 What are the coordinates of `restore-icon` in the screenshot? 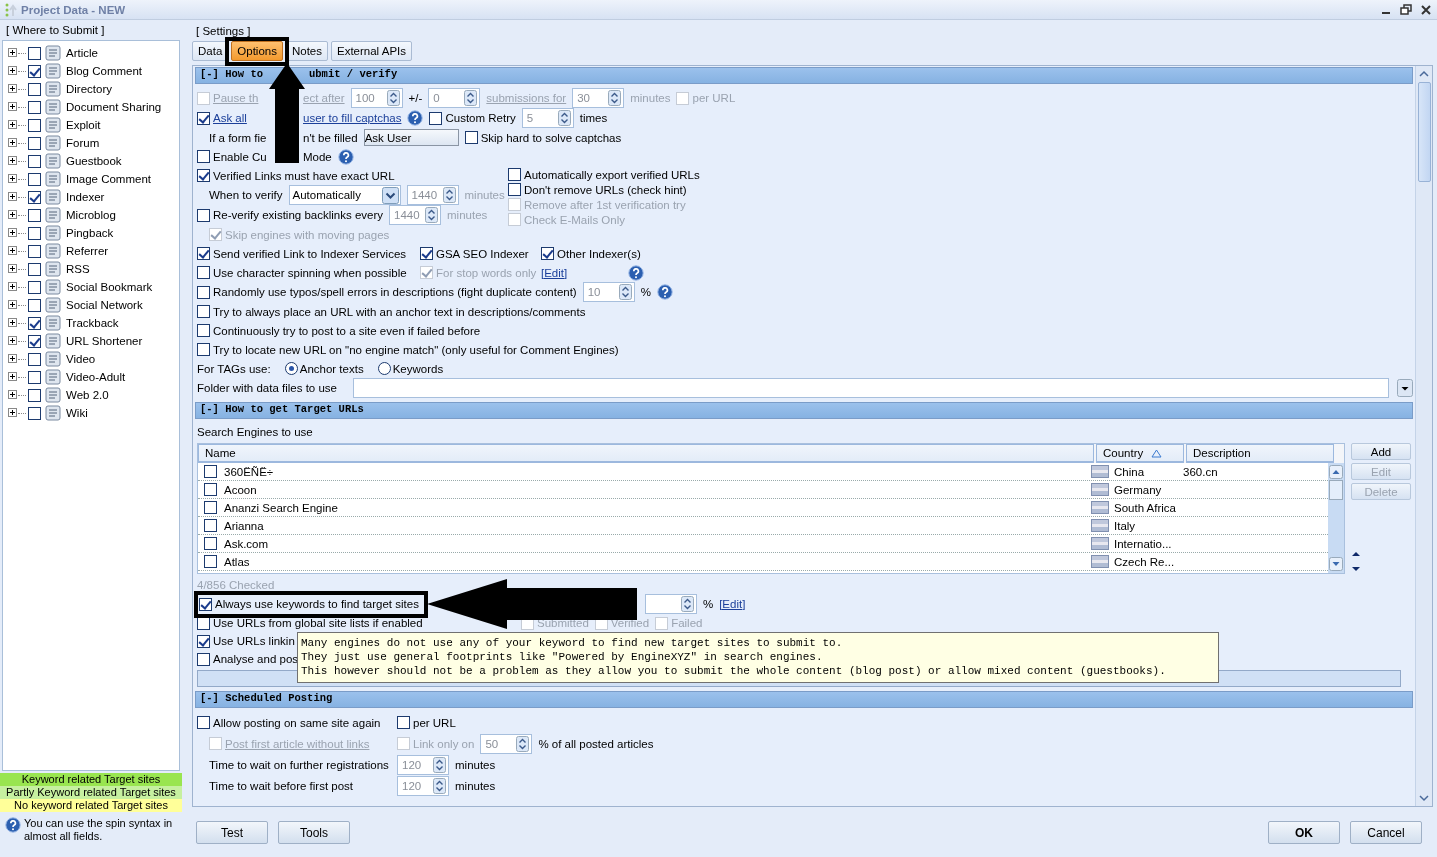 It's located at (1406, 9).